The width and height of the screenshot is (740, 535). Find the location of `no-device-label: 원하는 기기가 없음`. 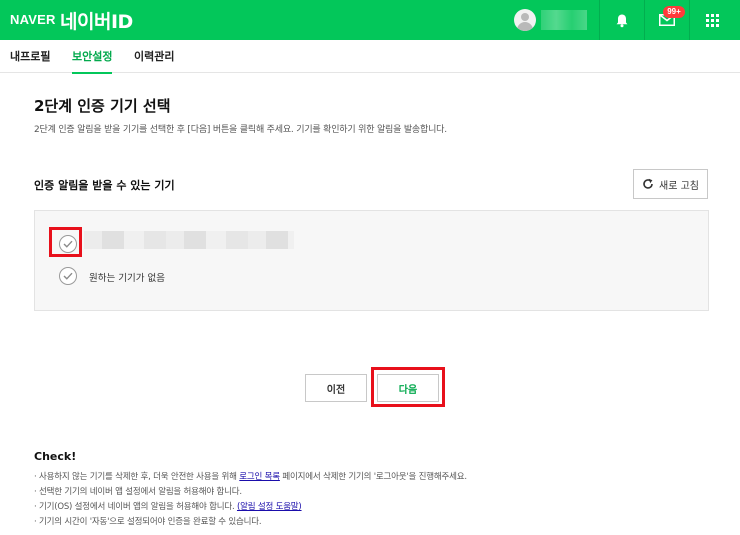

no-device-label: 원하는 기기가 없음 is located at coordinates (127, 277).